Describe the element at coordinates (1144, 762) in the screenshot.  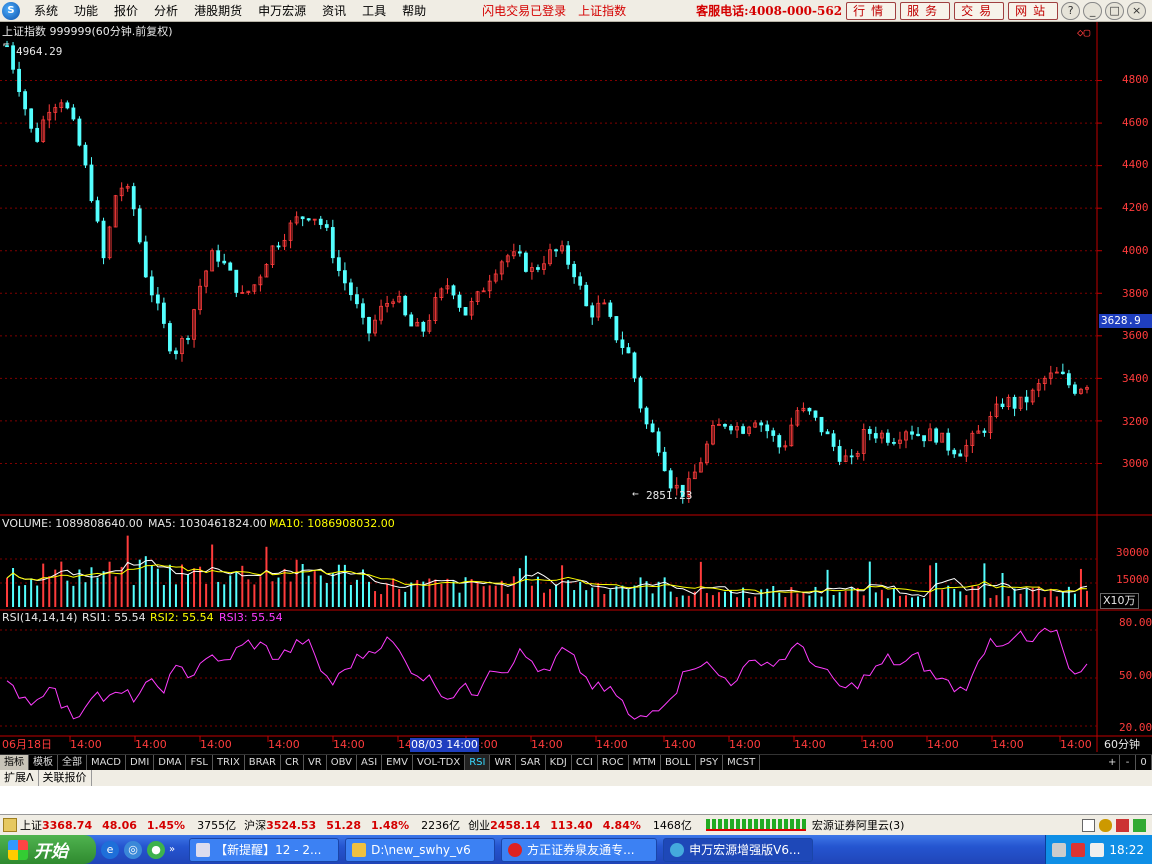
I see `reset-button: 0` at that location.